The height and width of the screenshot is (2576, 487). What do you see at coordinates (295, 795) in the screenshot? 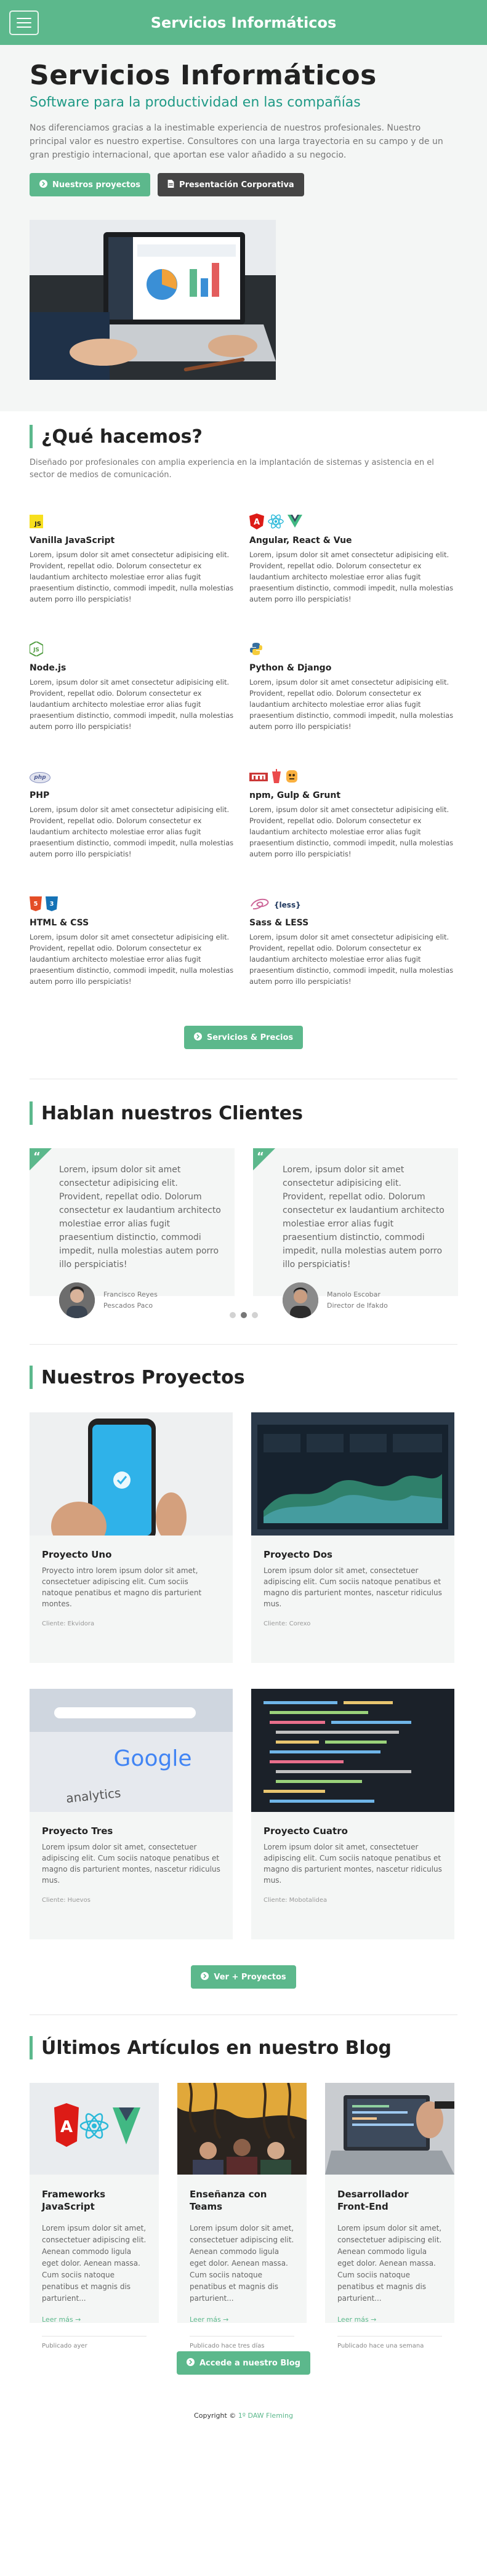
I see `tech-title: npm, Gulp & Grunt` at bounding box center [295, 795].